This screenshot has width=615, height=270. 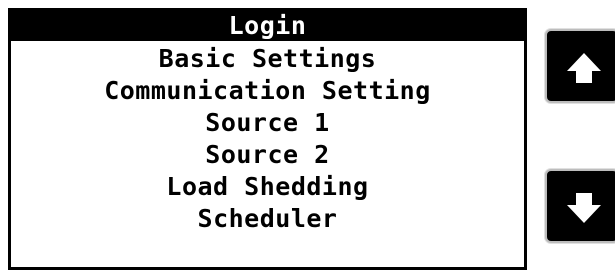 I want to click on scroll-up-button, so click(x=580, y=66).